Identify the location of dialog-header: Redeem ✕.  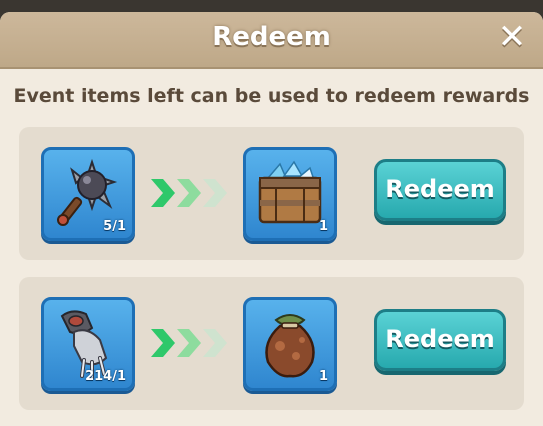
(271, 40).